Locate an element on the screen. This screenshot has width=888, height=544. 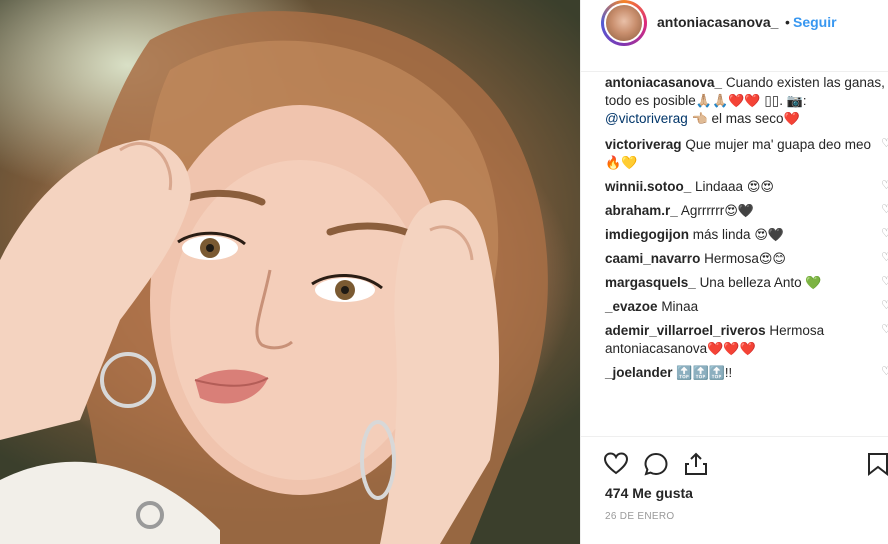
comment-emojis: 😍😊 is located at coordinates (772, 258).